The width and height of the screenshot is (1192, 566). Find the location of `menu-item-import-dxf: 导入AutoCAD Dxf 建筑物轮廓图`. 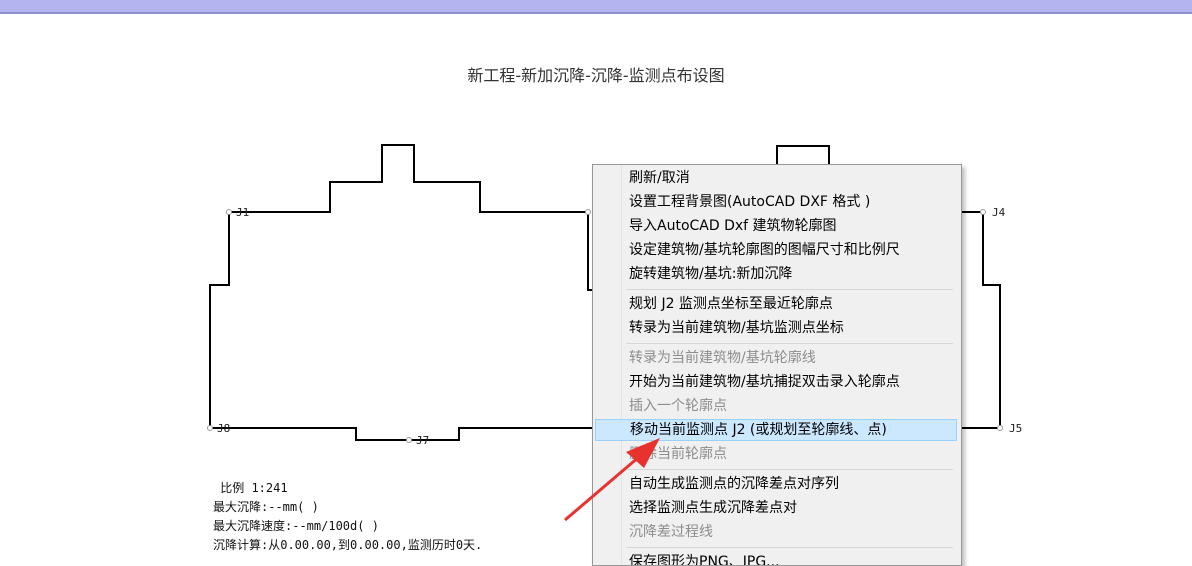

menu-item-import-dxf: 导入AutoCAD Dxf 建筑物轮廓图 is located at coordinates (776, 226).